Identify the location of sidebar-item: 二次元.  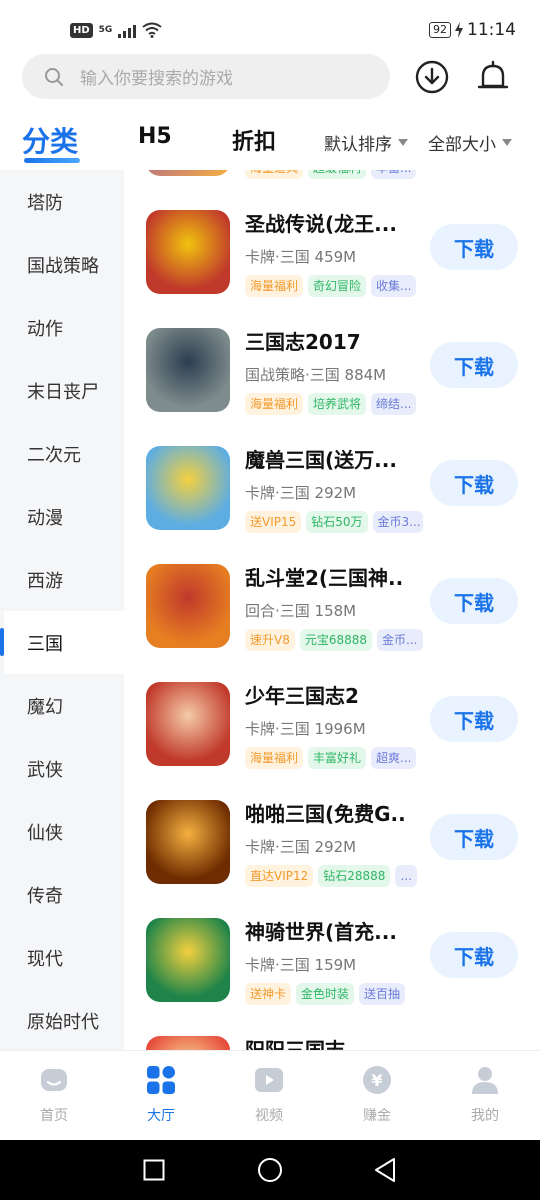
(62, 453).